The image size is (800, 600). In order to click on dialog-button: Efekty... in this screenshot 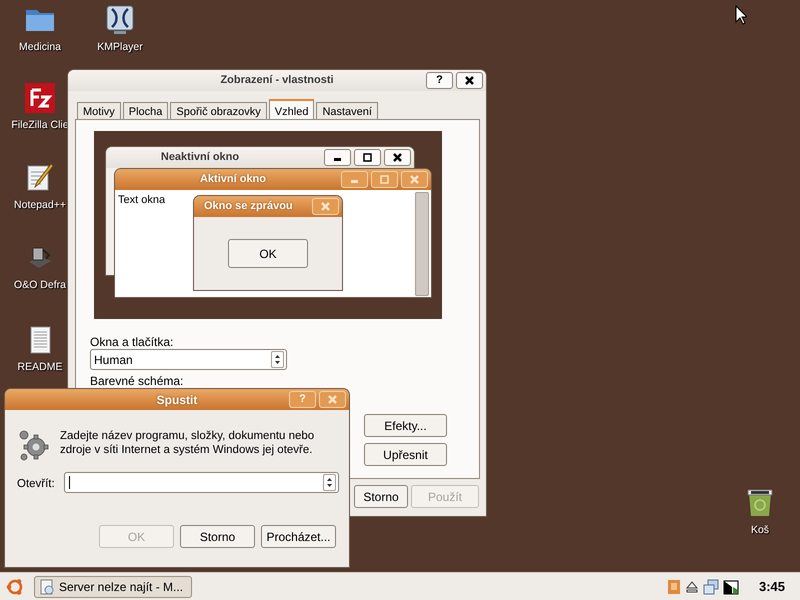, I will do `click(405, 425)`.